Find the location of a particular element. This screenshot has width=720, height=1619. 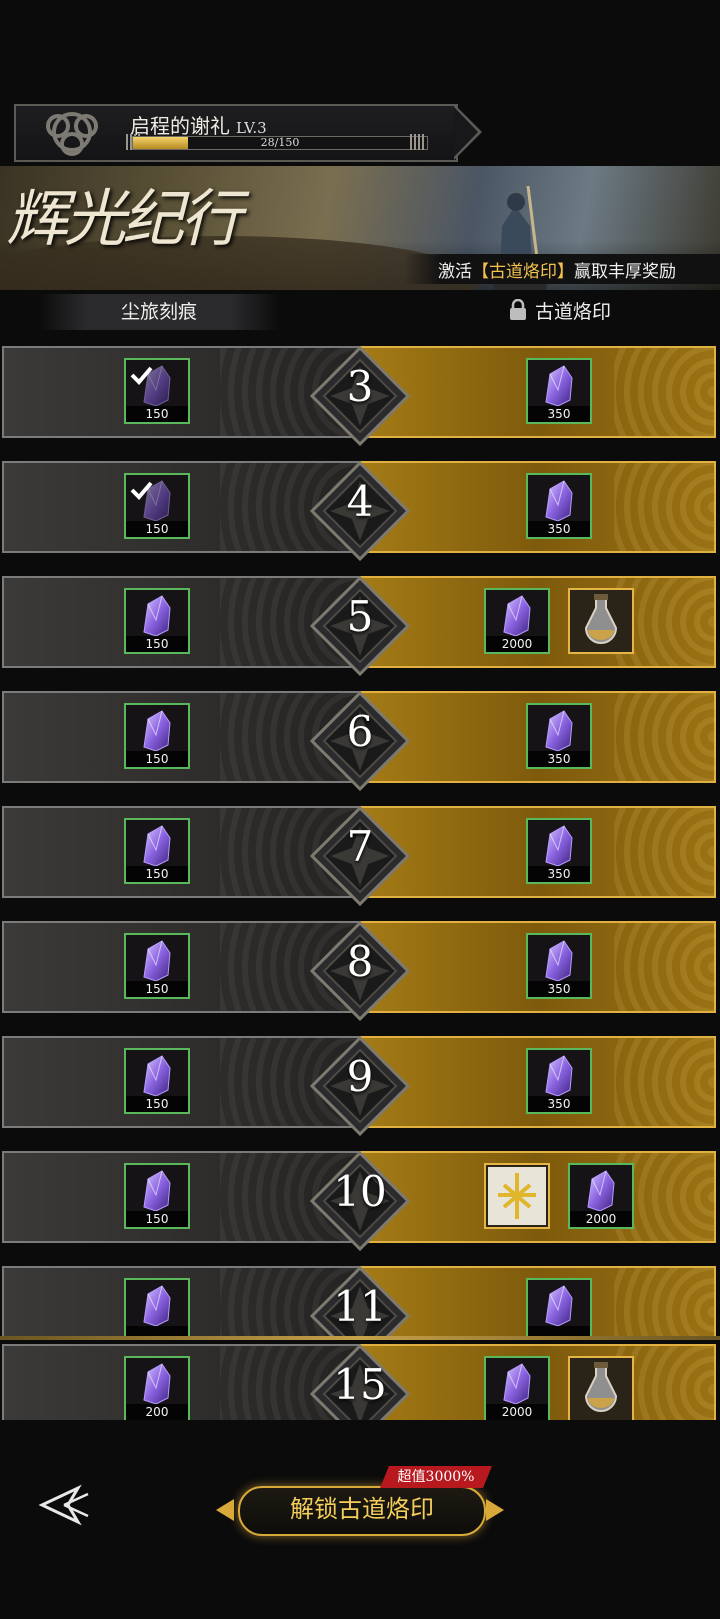

level-number: 4 is located at coordinates (360, 501).